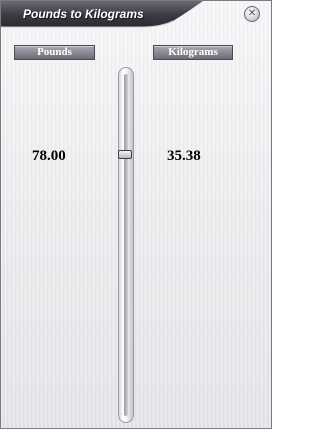 The image size is (320, 429). I want to click on kilograms-value: 35.38, so click(184, 156).